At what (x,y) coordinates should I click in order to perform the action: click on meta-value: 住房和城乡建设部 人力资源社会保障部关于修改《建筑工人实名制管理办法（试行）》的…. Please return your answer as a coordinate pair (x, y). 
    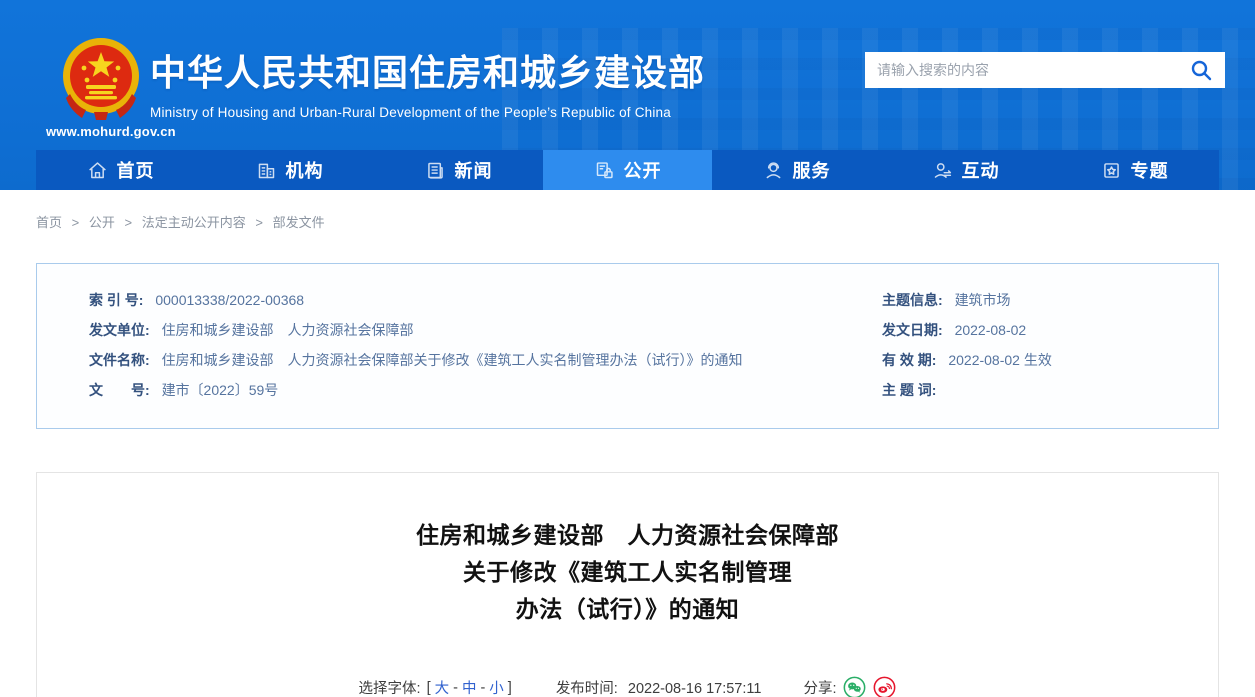
    Looking at the image, I should click on (452, 360).